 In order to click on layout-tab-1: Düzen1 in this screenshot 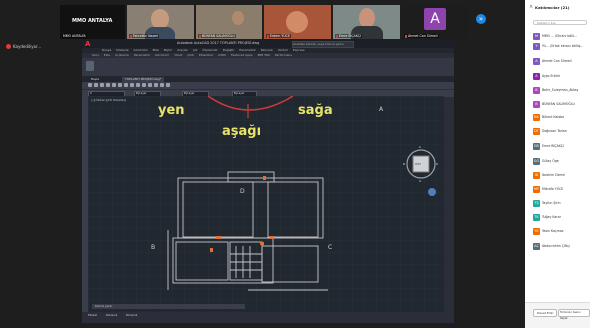, I will do `click(111, 315)`.